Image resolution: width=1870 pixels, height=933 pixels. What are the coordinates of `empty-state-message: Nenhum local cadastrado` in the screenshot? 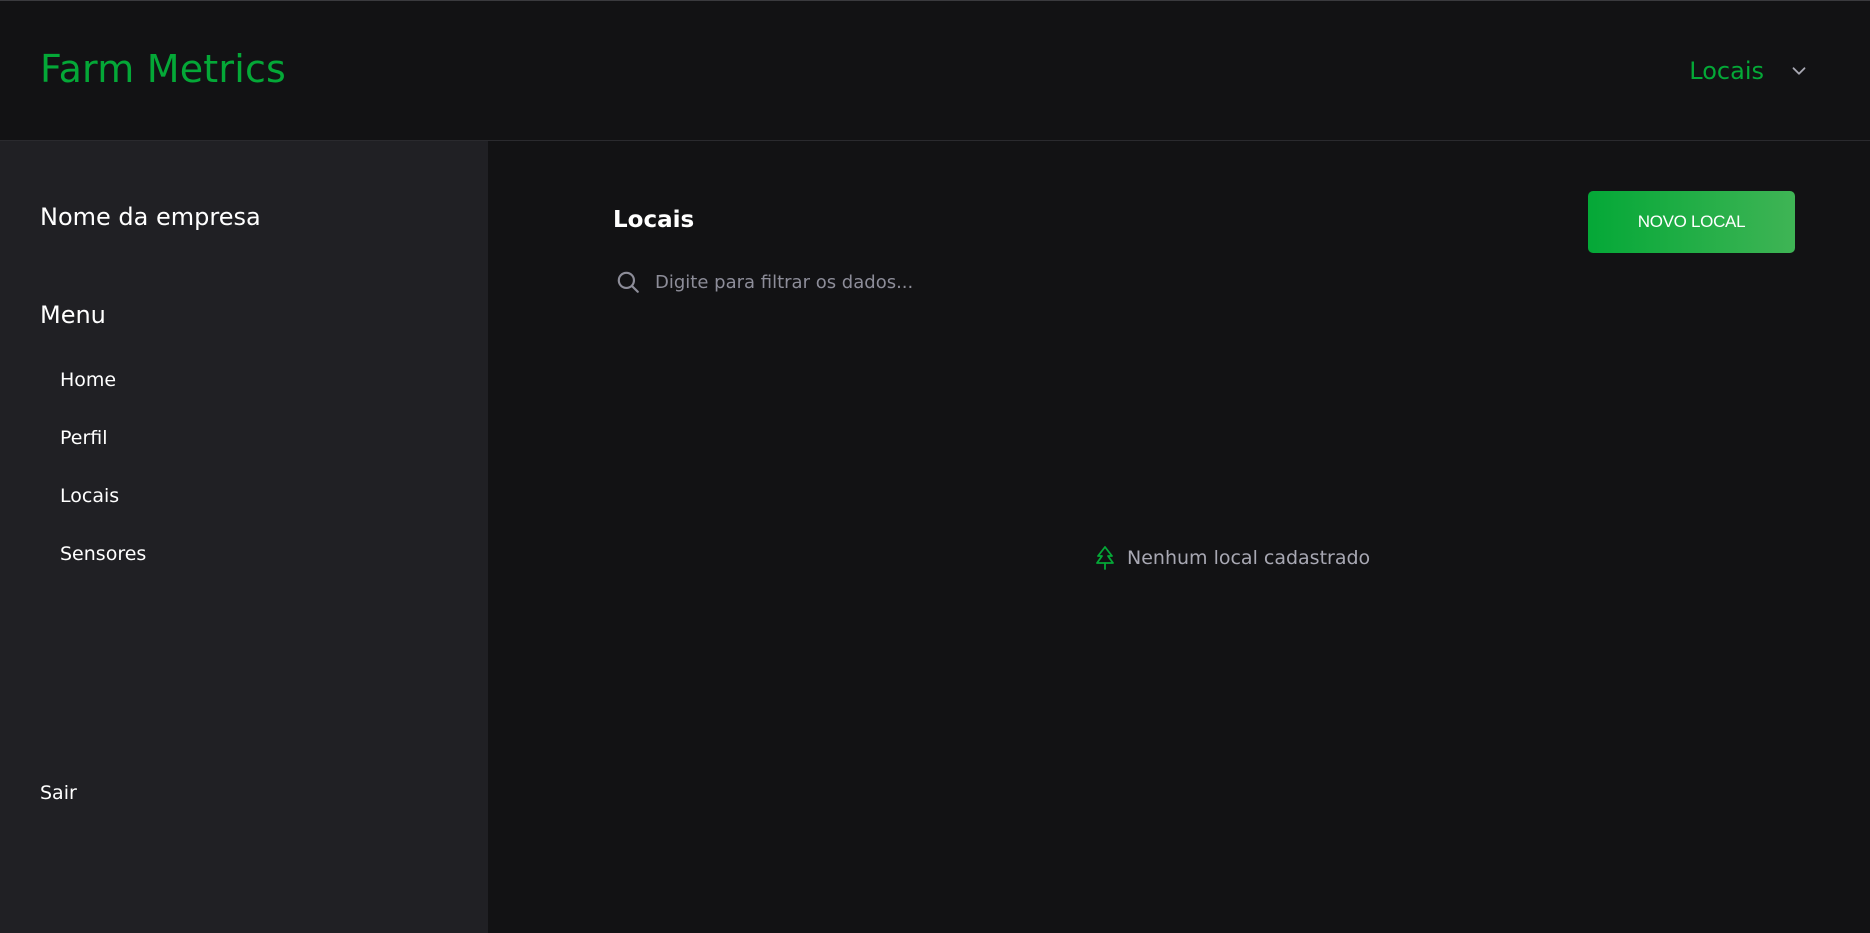 It's located at (1249, 558).